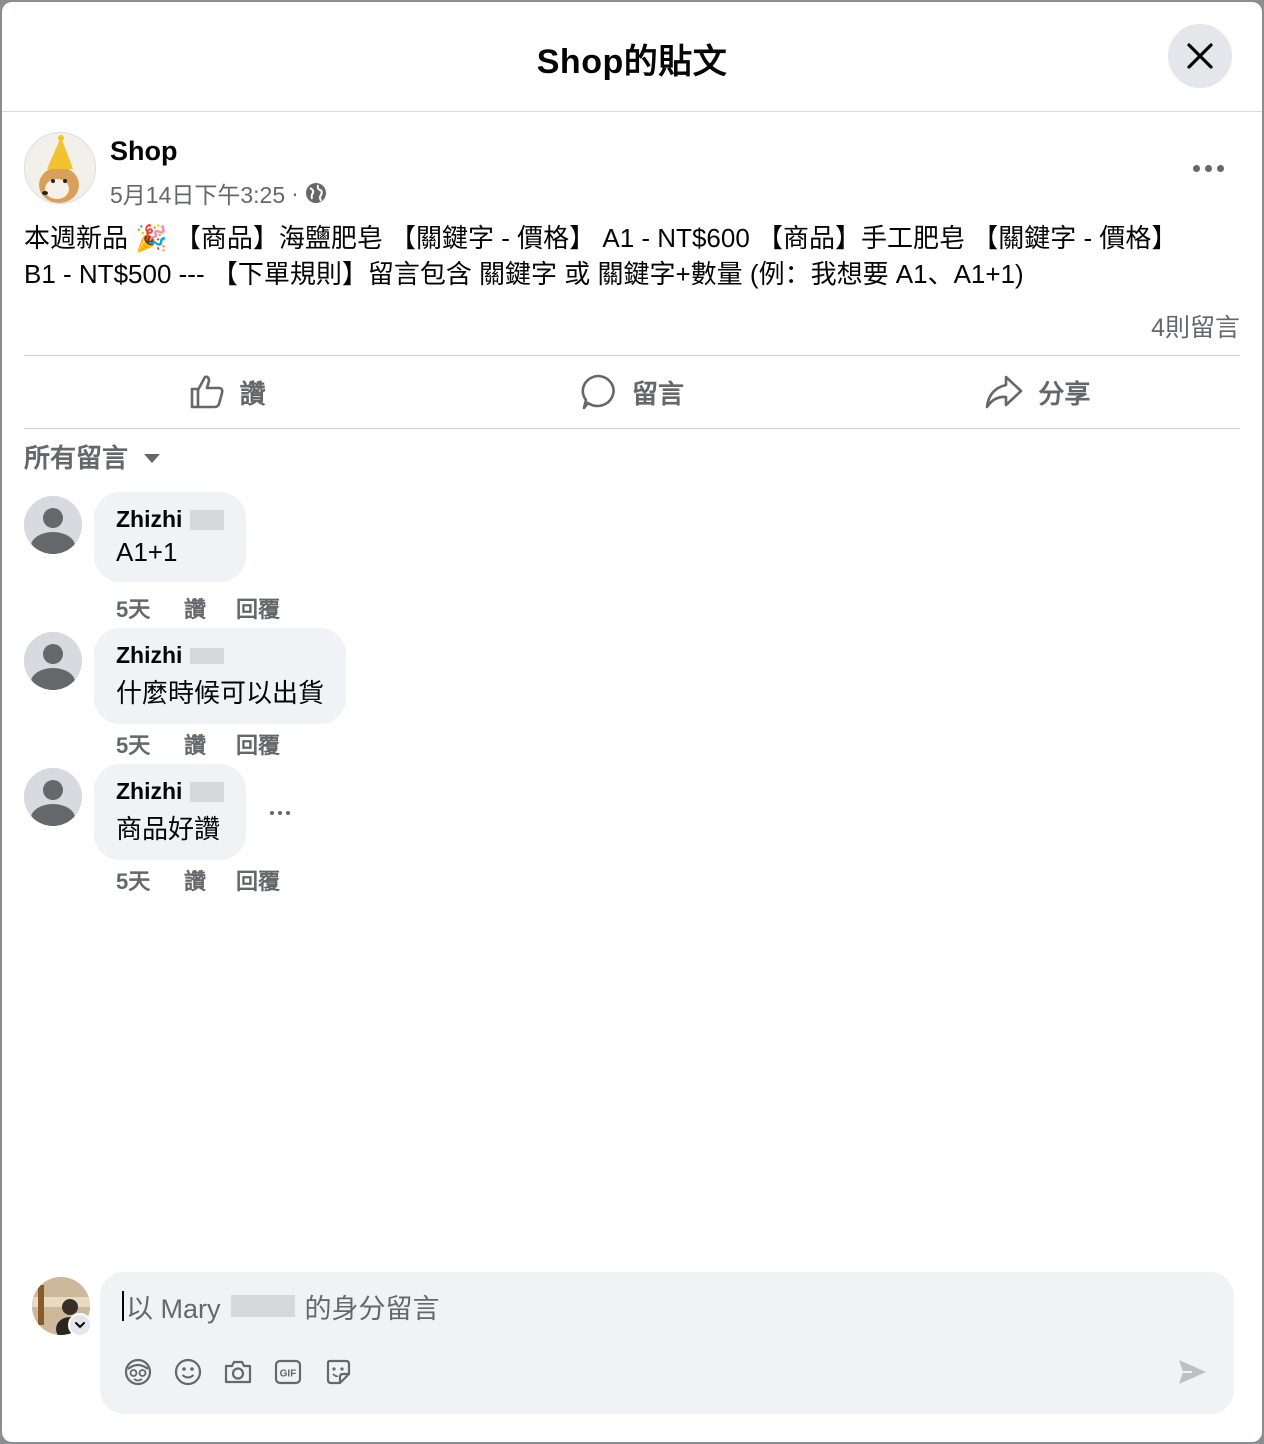 The width and height of the screenshot is (1264, 1444). What do you see at coordinates (207, 392) in the screenshot?
I see `thumbs-up-icon` at bounding box center [207, 392].